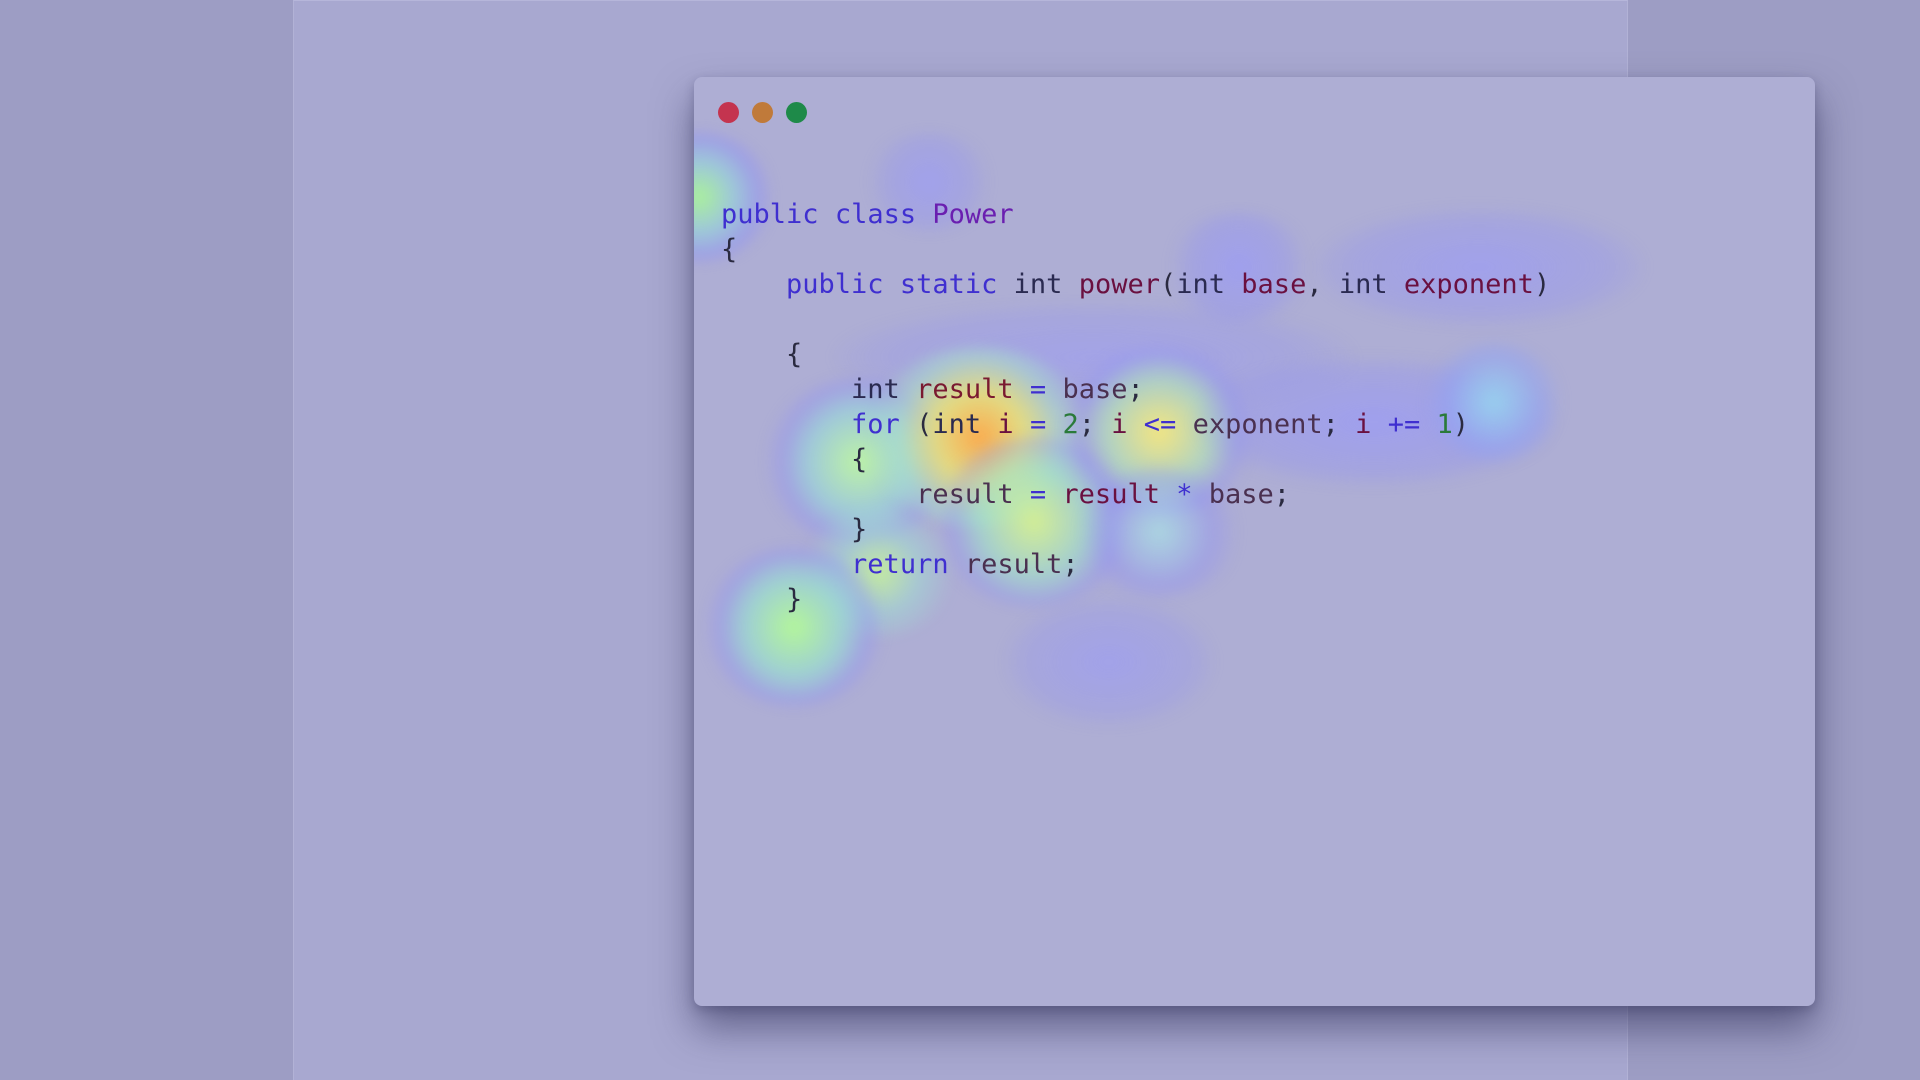 Image resolution: width=1920 pixels, height=1080 pixels. I want to click on close-dot-icon, so click(728, 112).